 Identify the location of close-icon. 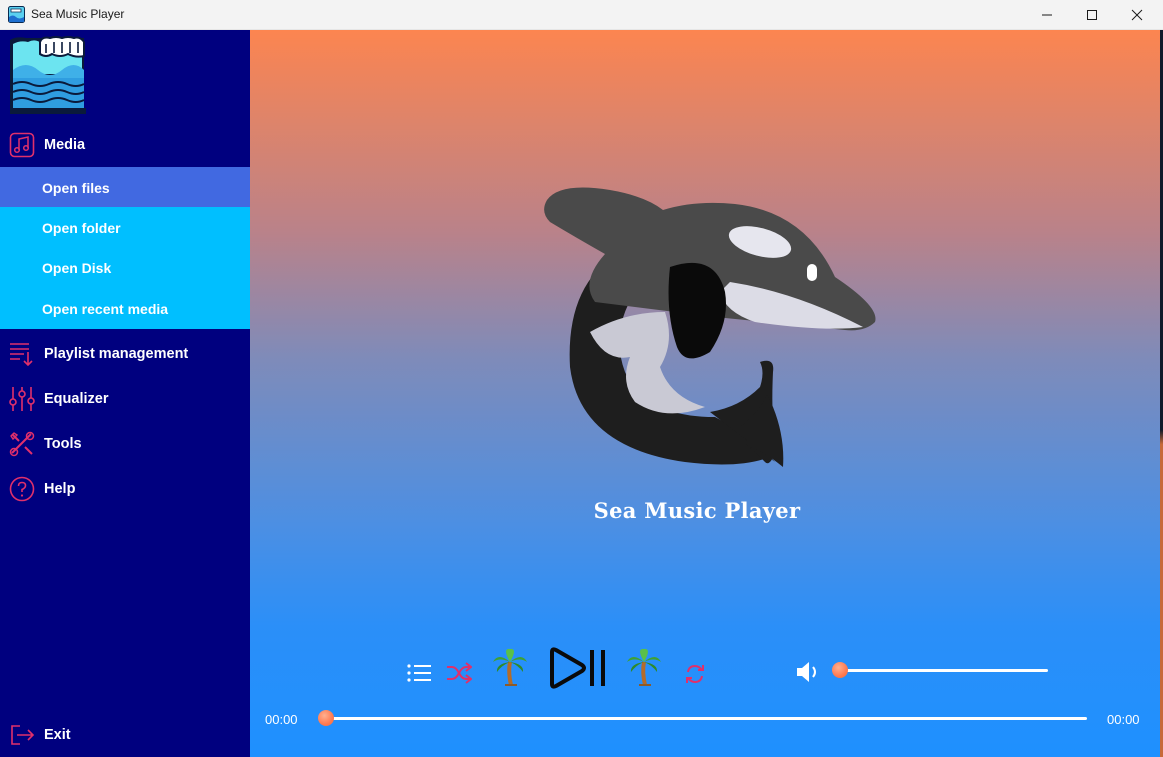
(1137, 15).